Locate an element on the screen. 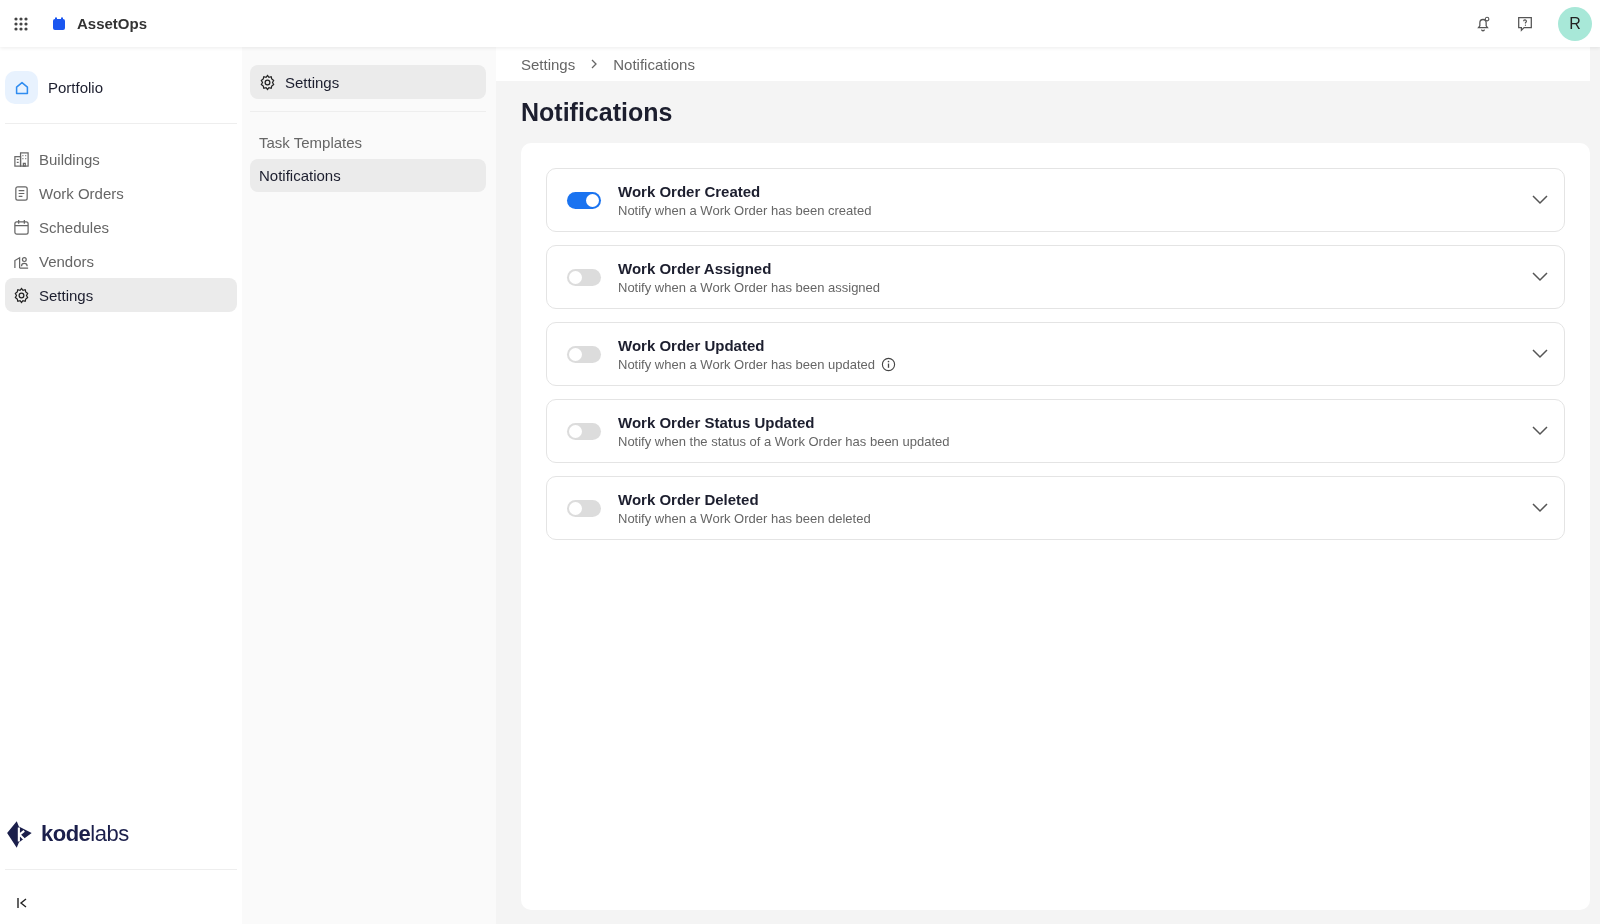 This screenshot has height=924, width=1600. notification-title: Work Order Assigned is located at coordinates (695, 268).